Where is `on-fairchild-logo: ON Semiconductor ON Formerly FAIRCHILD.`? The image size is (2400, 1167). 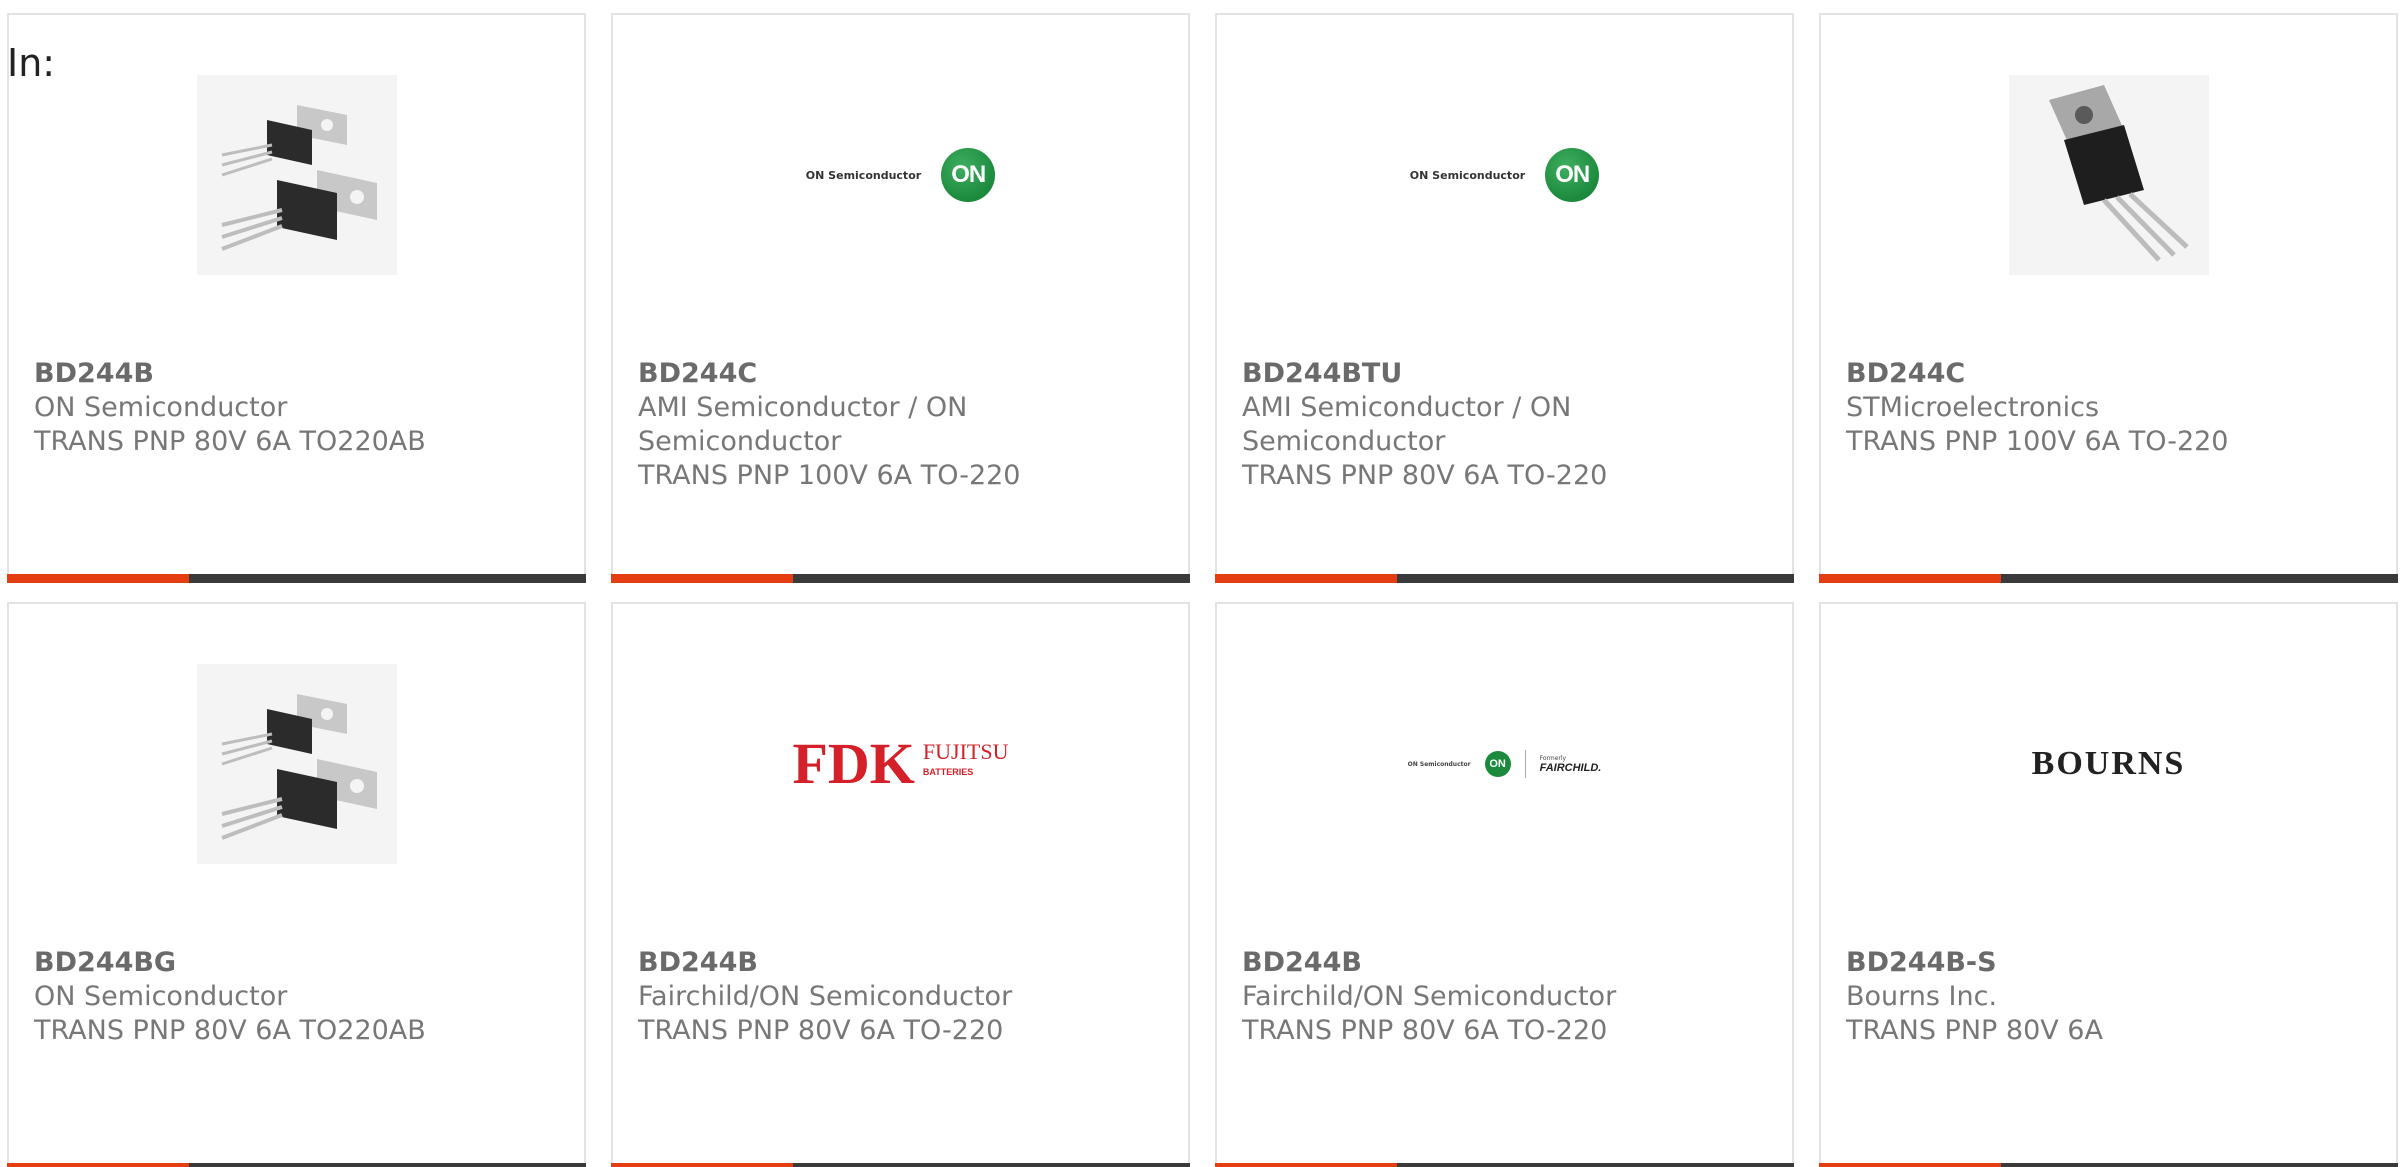
on-fairchild-logo: ON Semiconductor ON Formerly FAIRCHILD. is located at coordinates (1504, 764).